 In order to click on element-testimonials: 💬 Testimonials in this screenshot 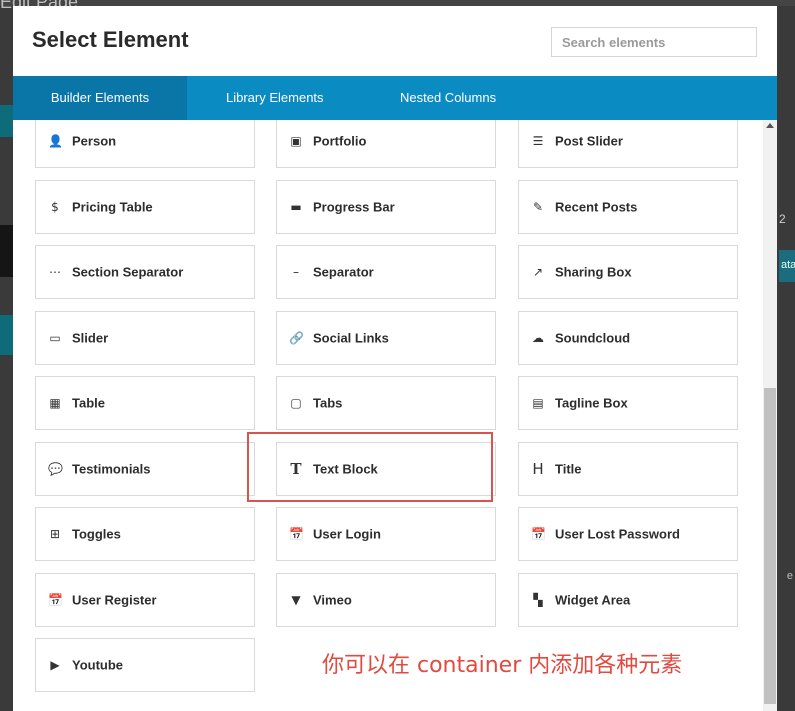, I will do `click(145, 468)`.